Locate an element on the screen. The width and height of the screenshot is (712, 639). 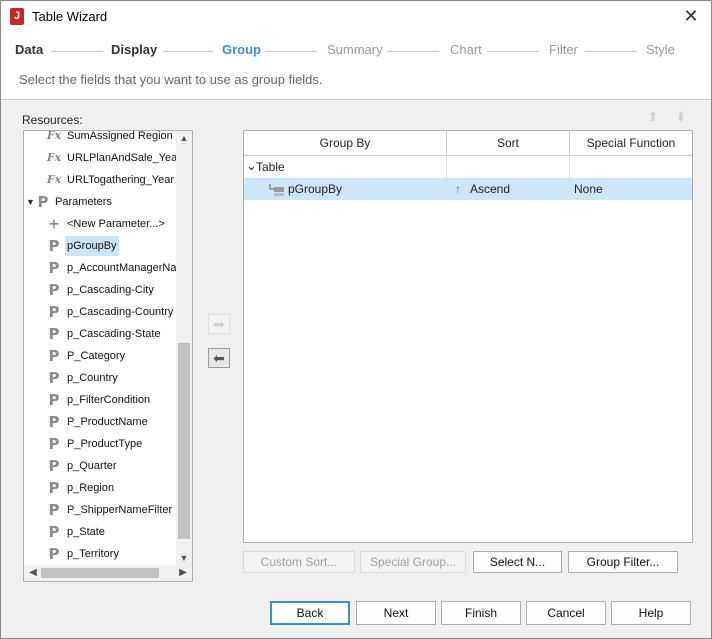
tree-item: Fx URLPlanAndSale_Year is located at coordinates (100, 158).